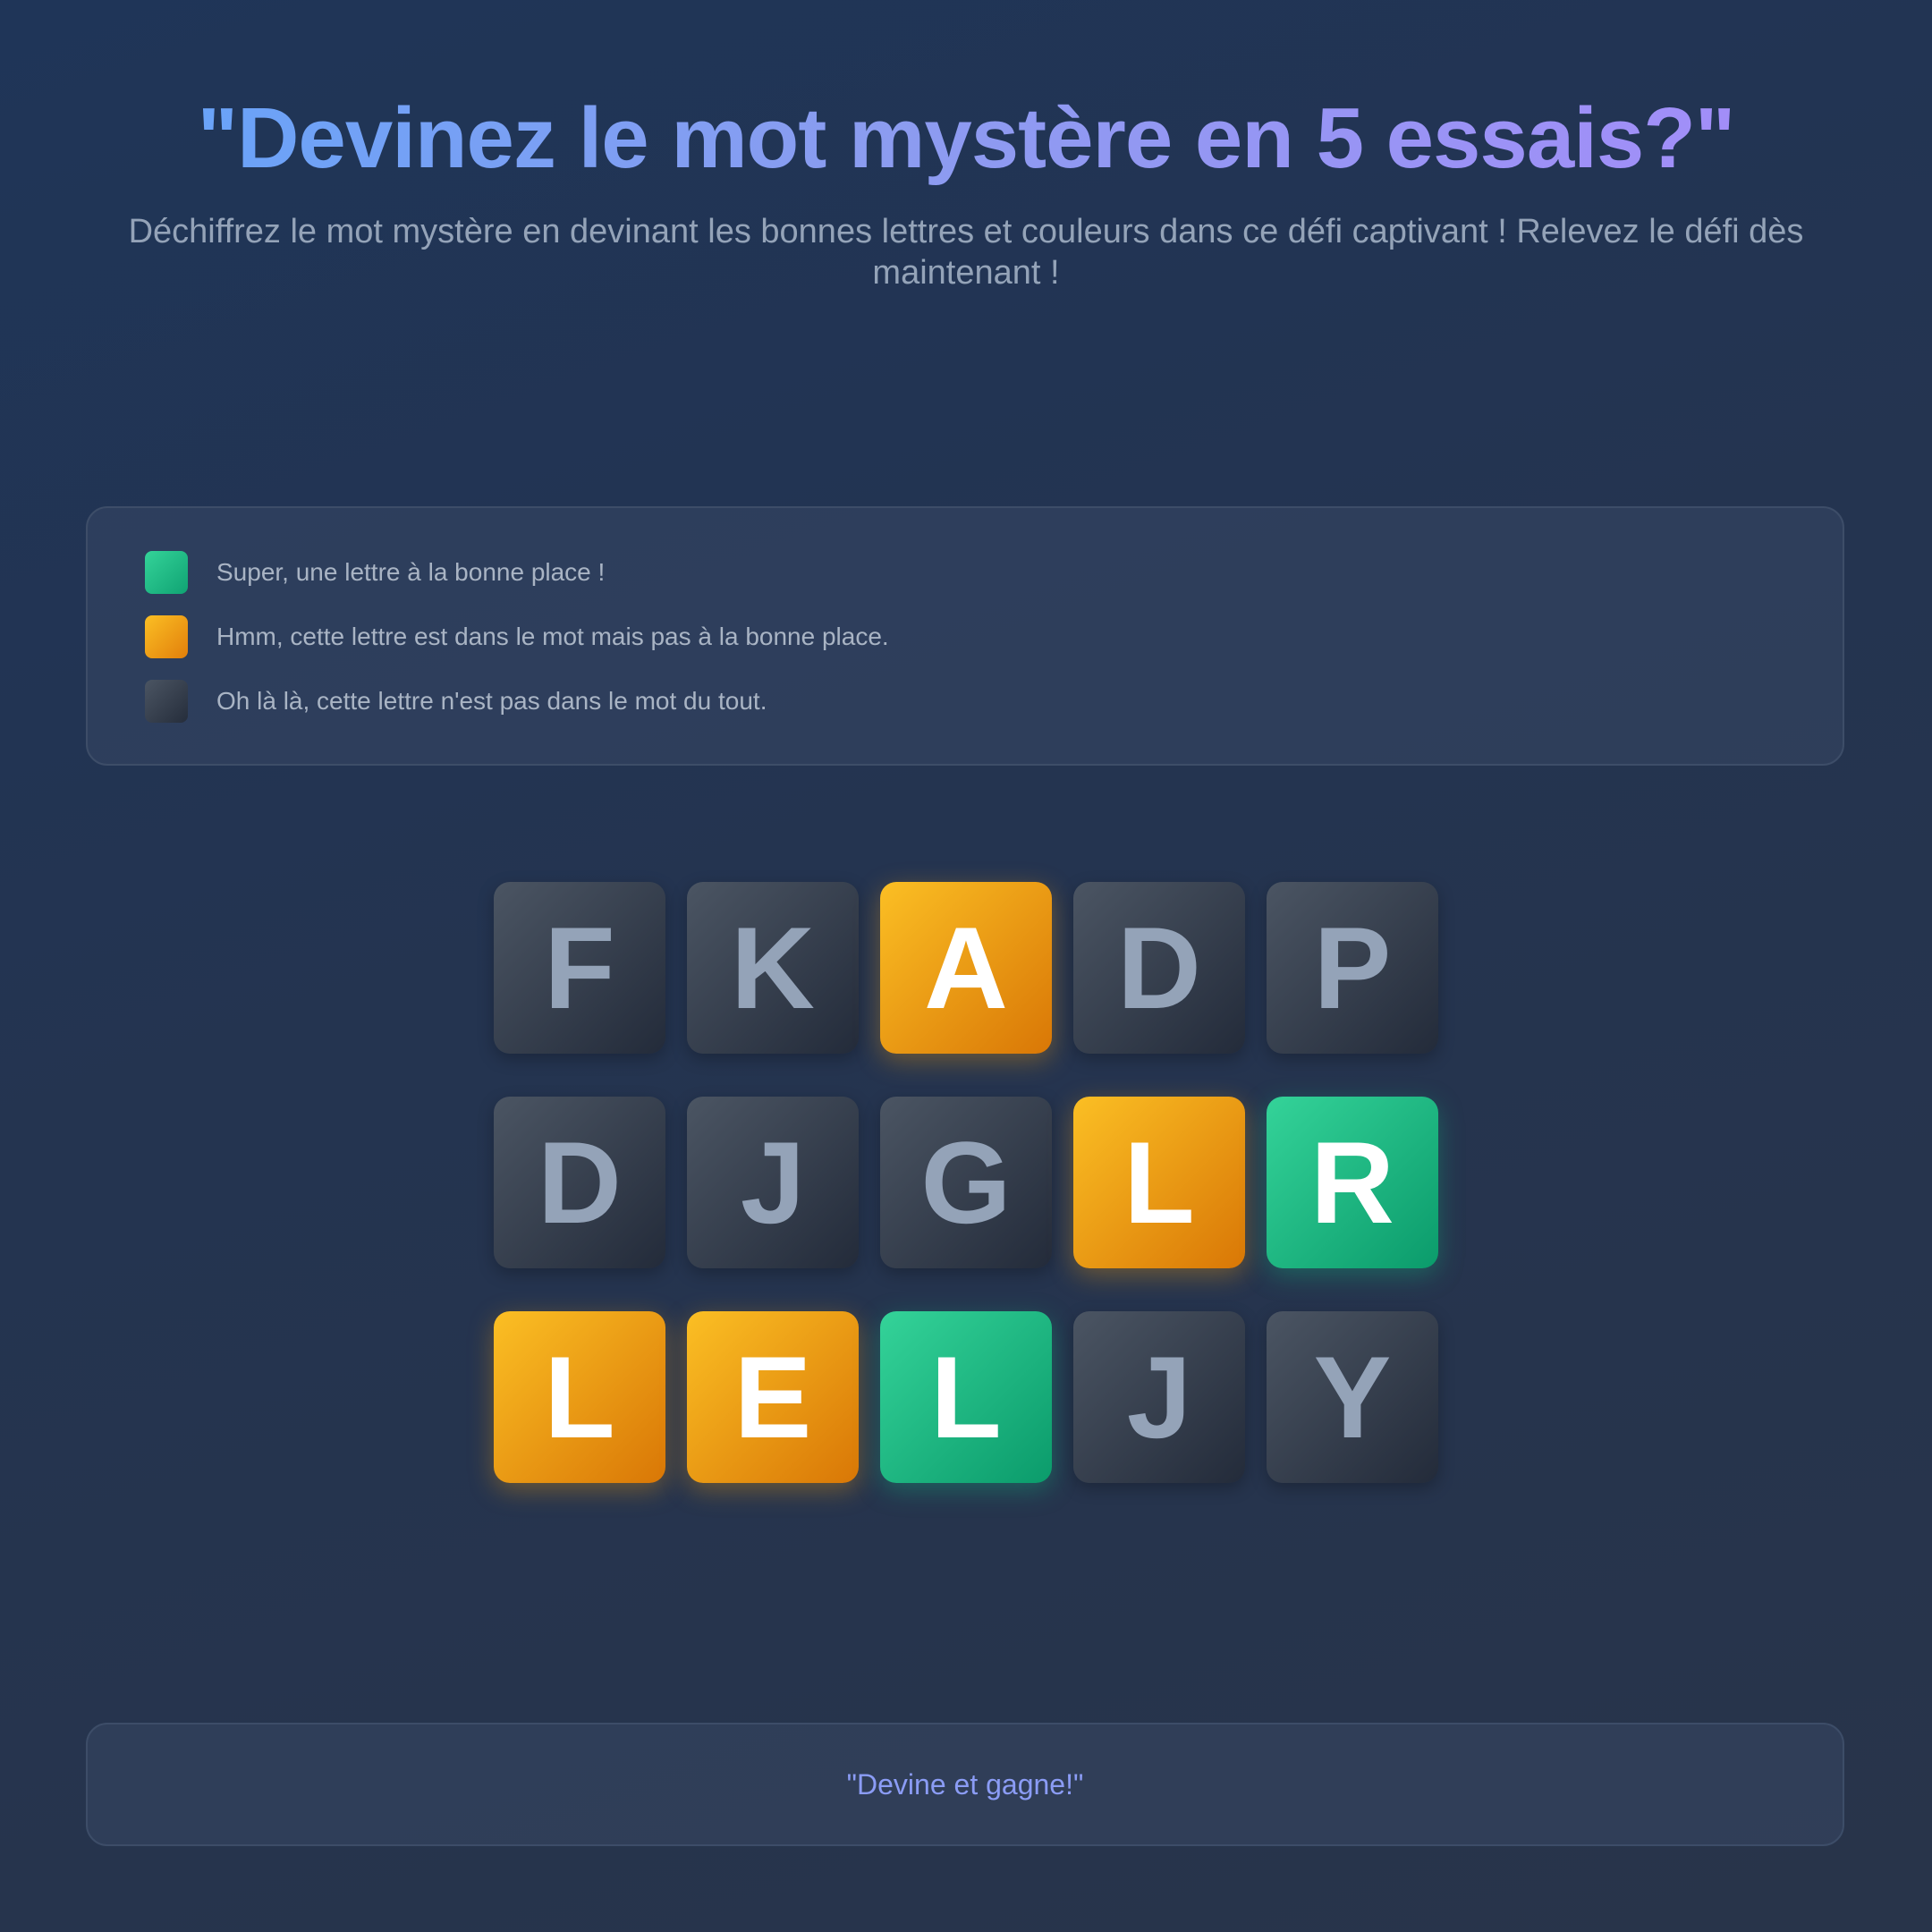 The image size is (1932, 1932). What do you see at coordinates (579, 968) in the screenshot?
I see `letter-tile: F` at bounding box center [579, 968].